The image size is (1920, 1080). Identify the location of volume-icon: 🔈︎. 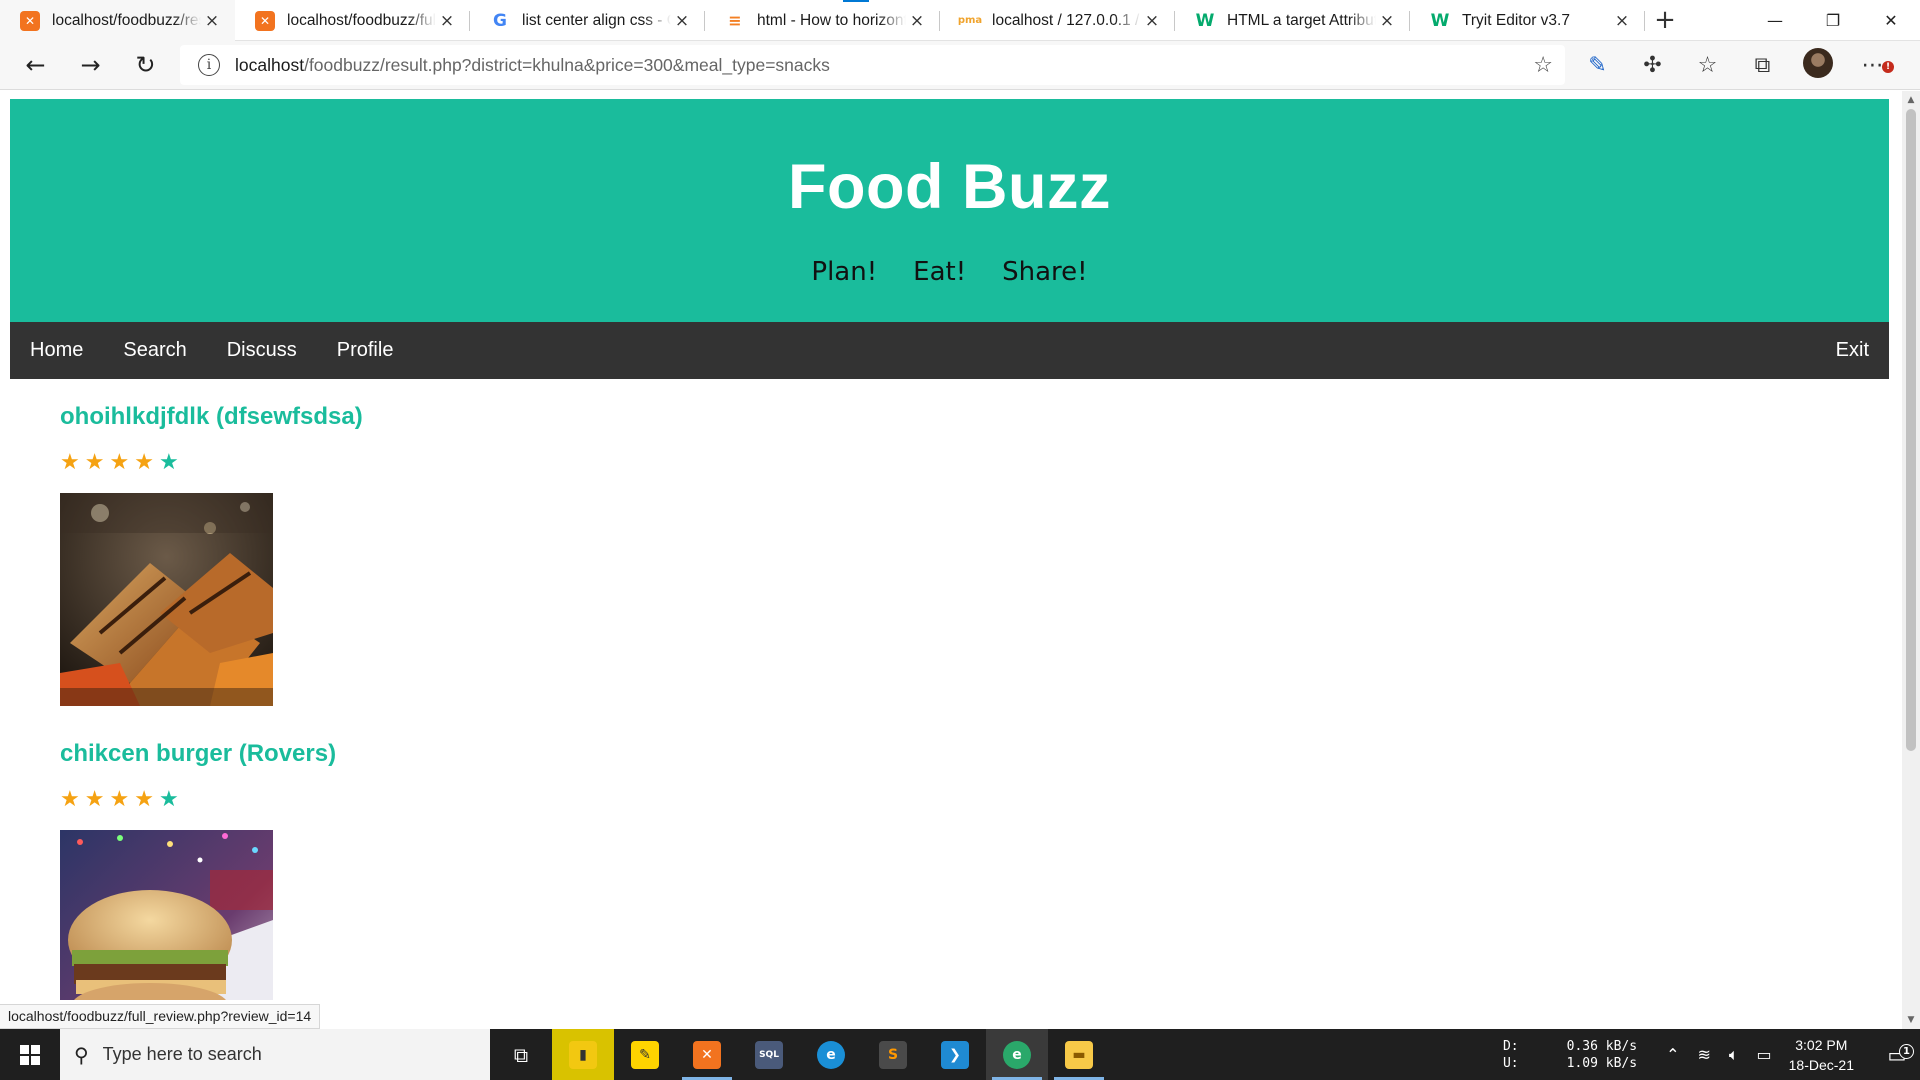
(1734, 1055).